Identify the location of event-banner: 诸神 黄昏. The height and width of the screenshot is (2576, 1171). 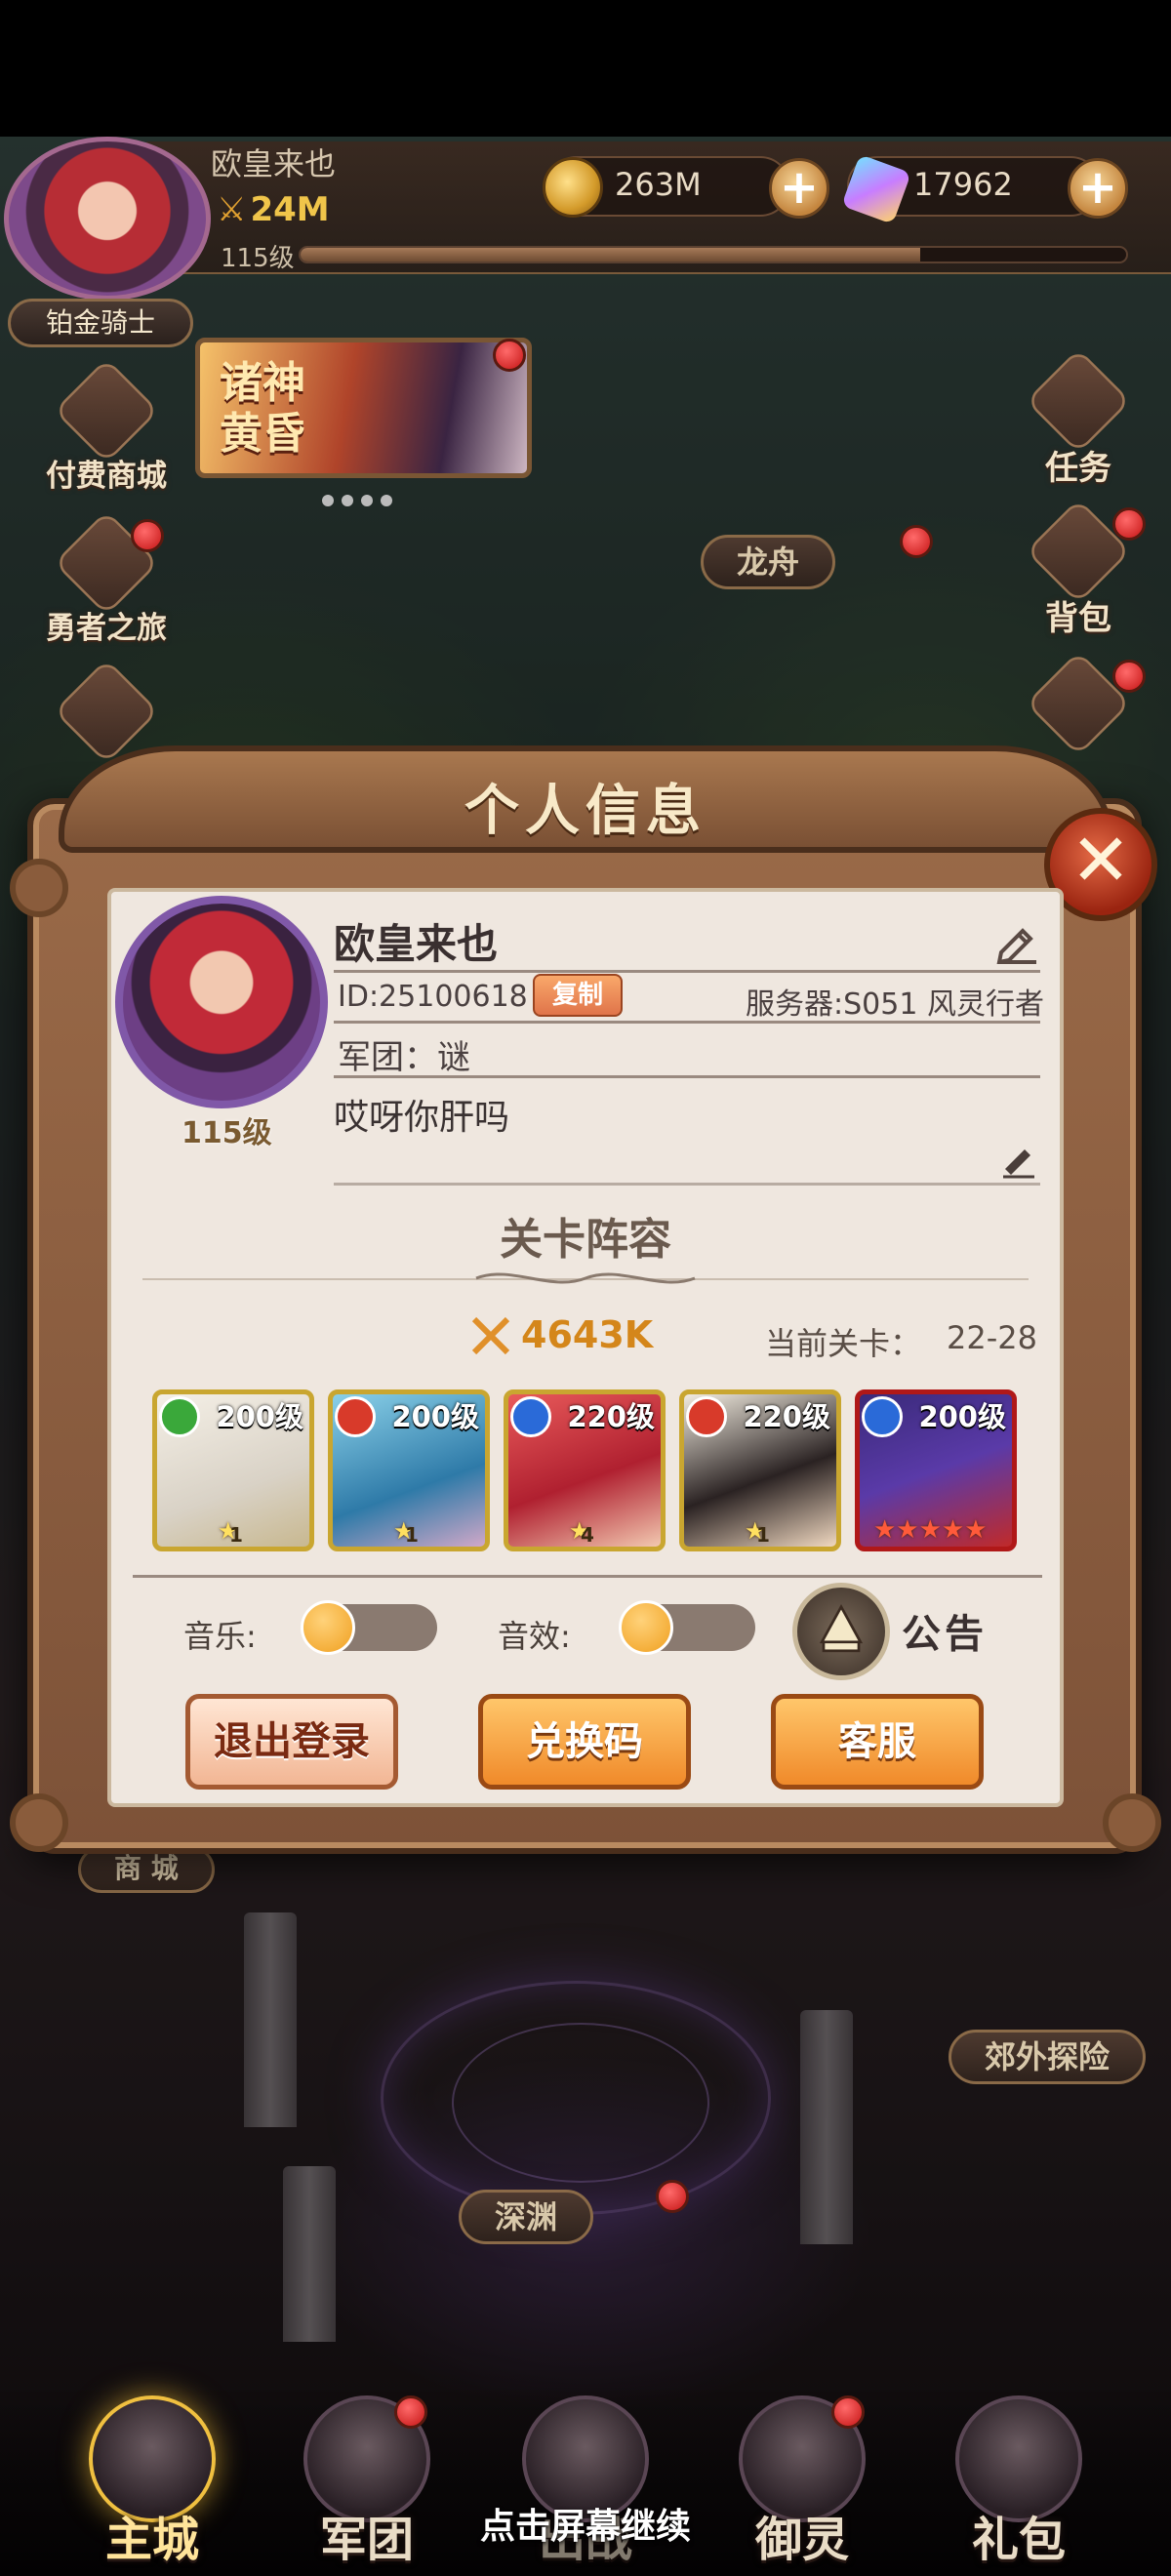
(363, 408).